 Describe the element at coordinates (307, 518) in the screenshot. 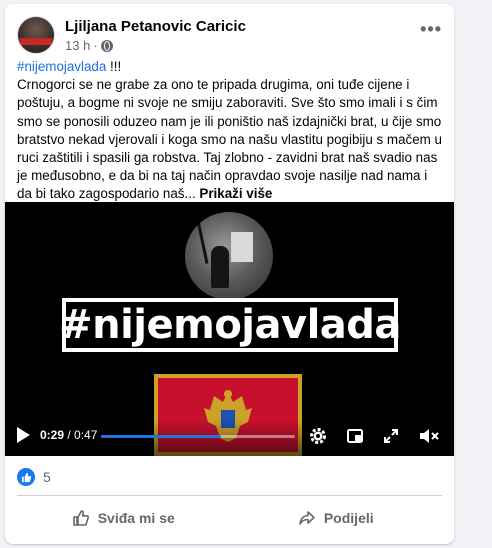

I see `share-arrow-icon` at that location.